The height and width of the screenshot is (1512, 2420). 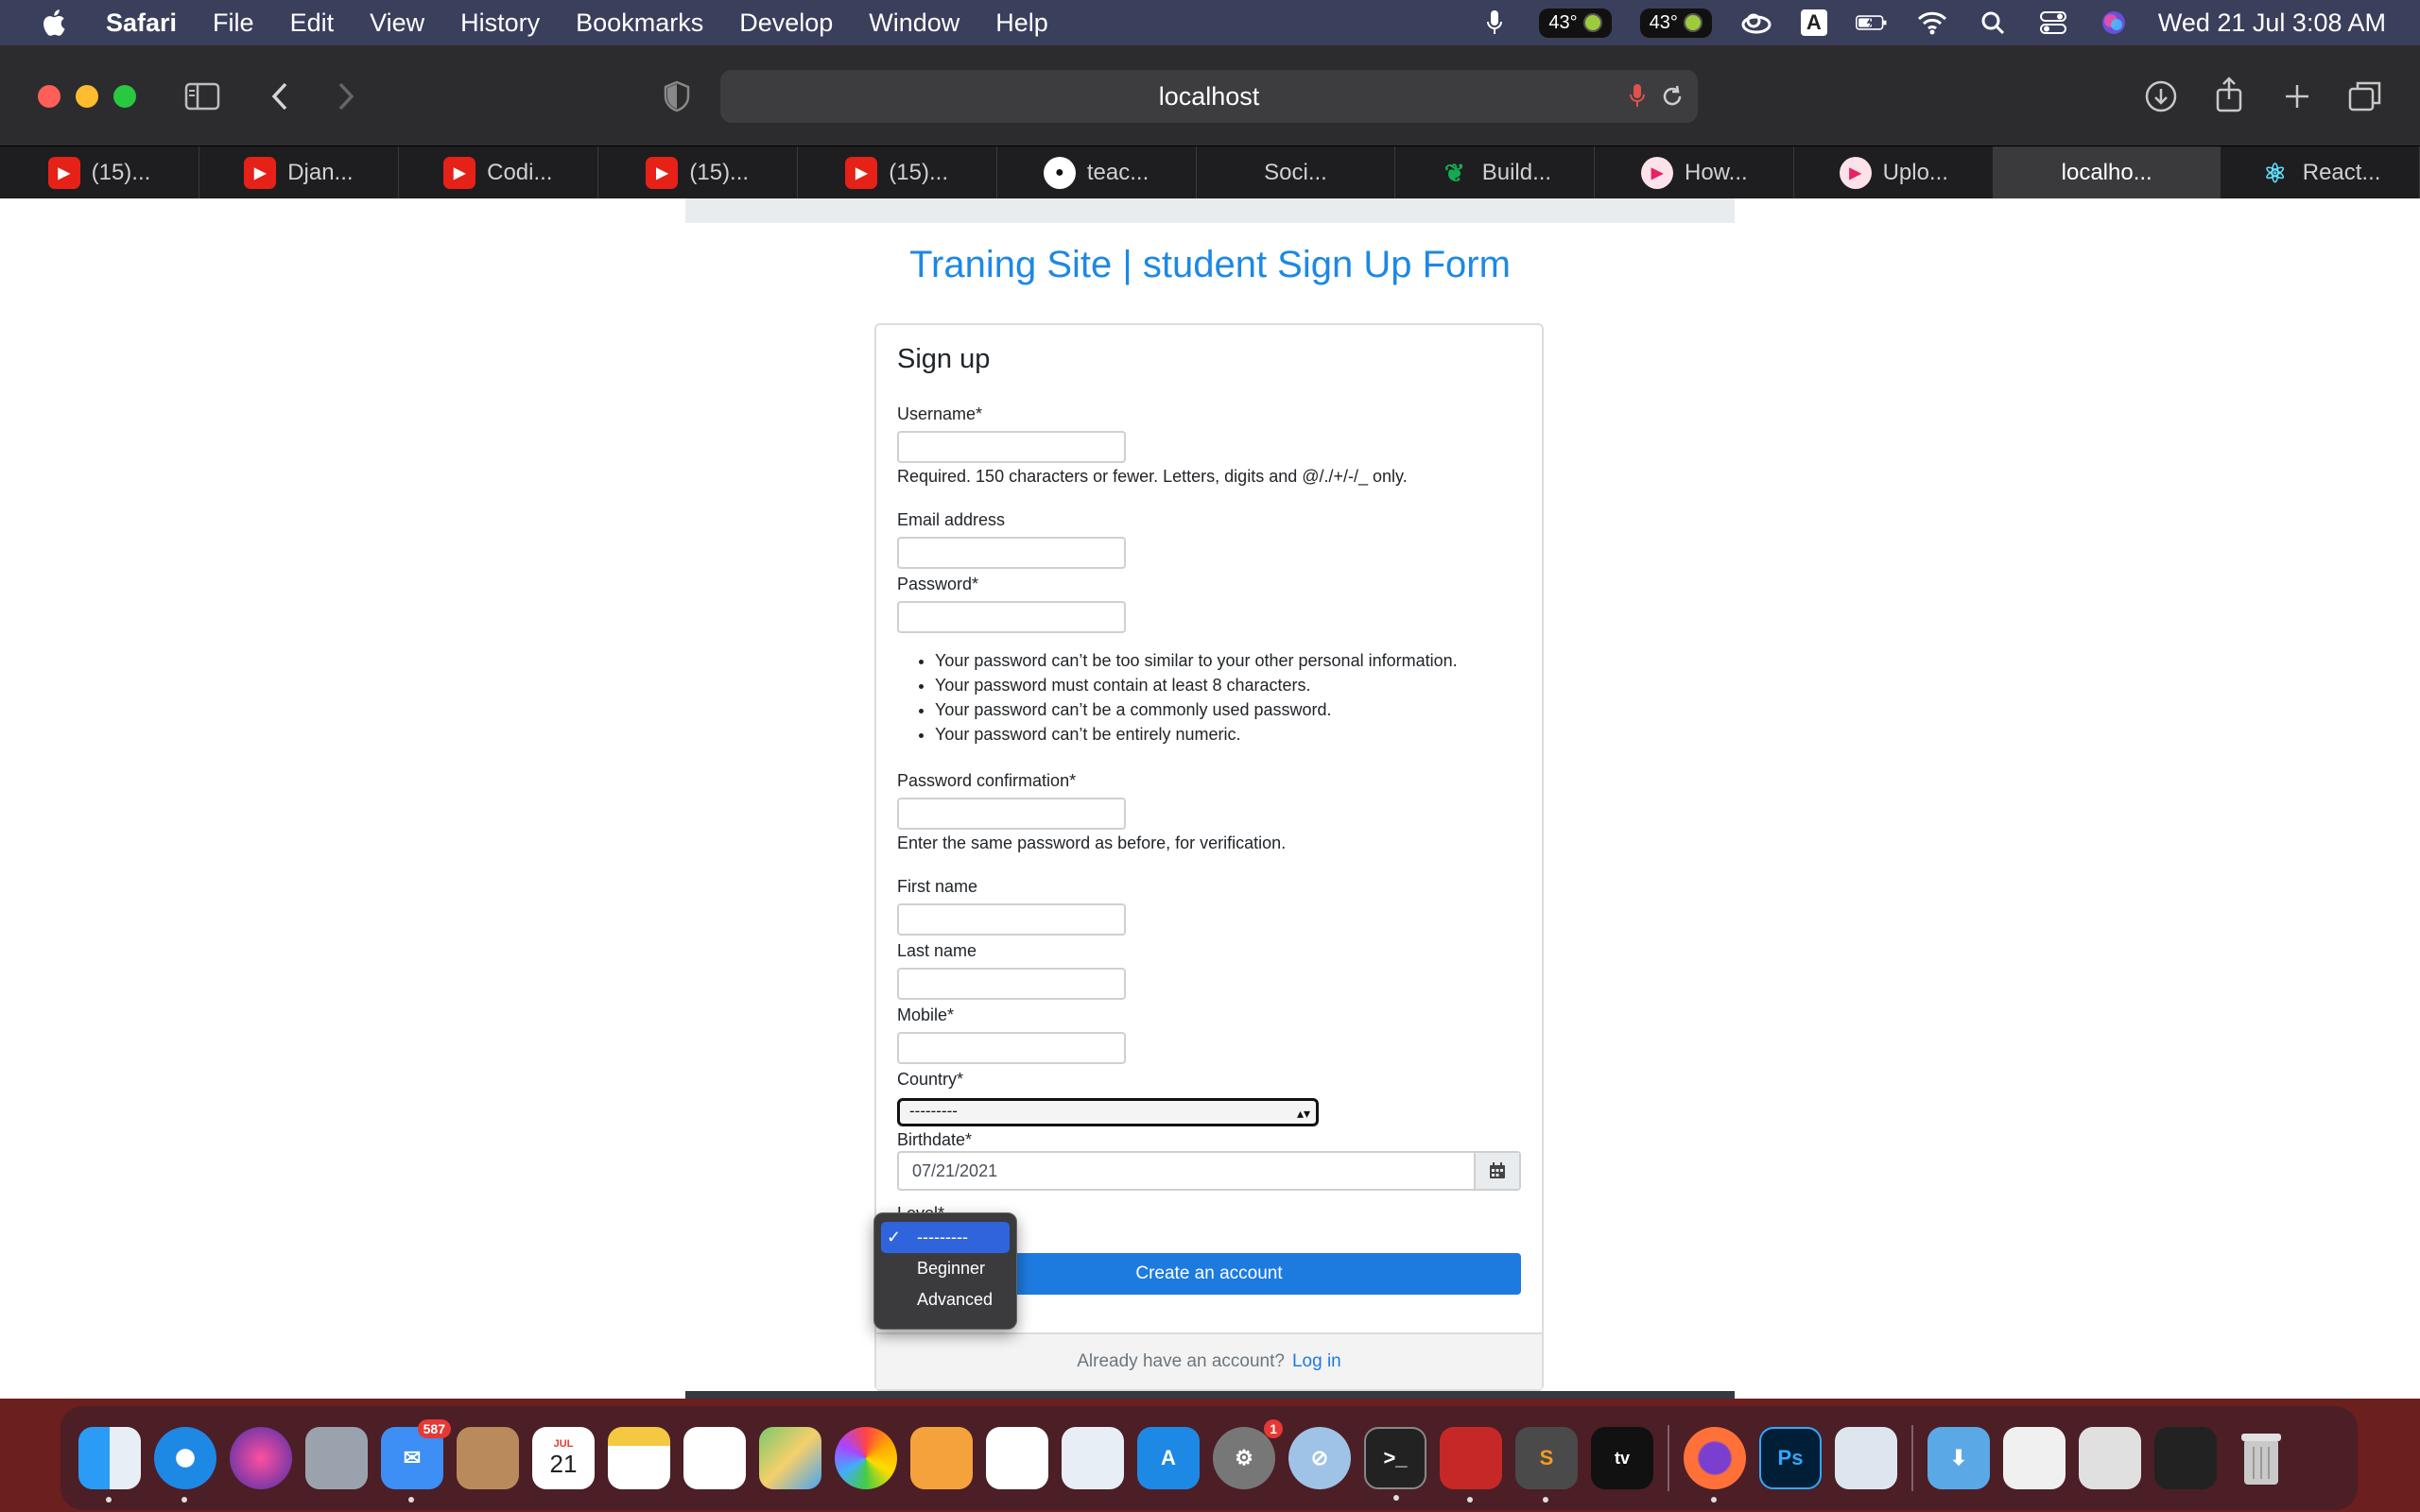 I want to click on menu-view: View, so click(x=397, y=23).